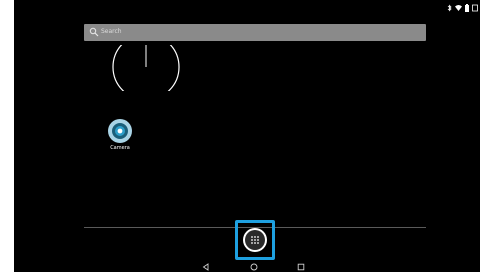  Describe the element at coordinates (111, 31) in the screenshot. I see `search-placeholder: Search` at that location.